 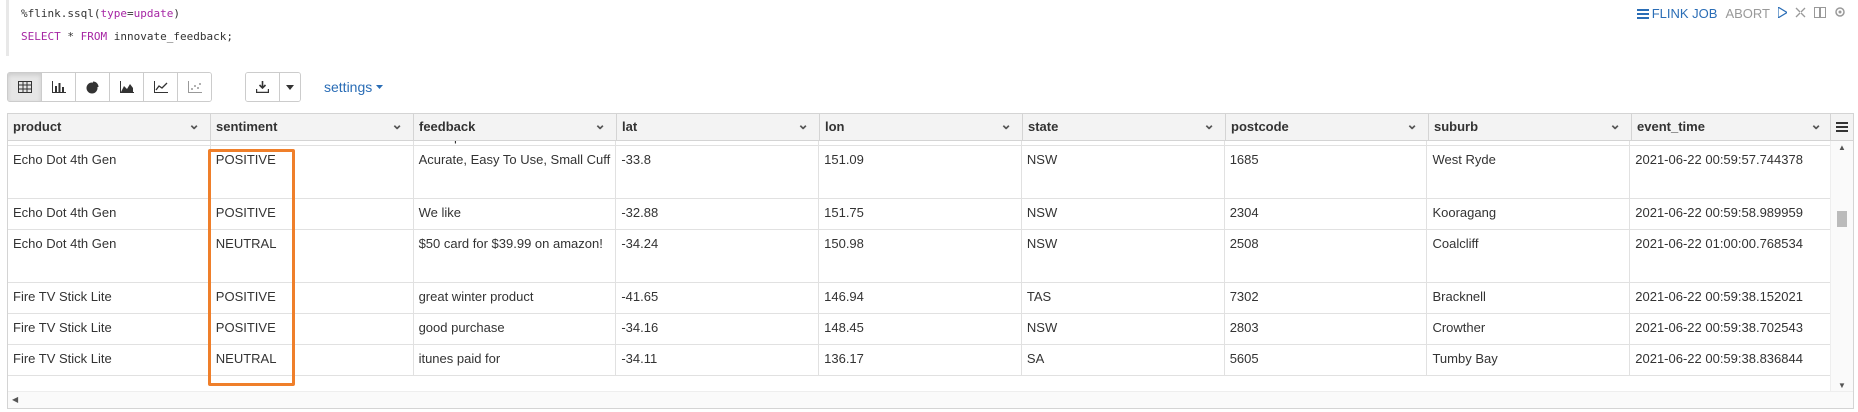 I want to click on pie-chart-button, so click(x=93, y=87).